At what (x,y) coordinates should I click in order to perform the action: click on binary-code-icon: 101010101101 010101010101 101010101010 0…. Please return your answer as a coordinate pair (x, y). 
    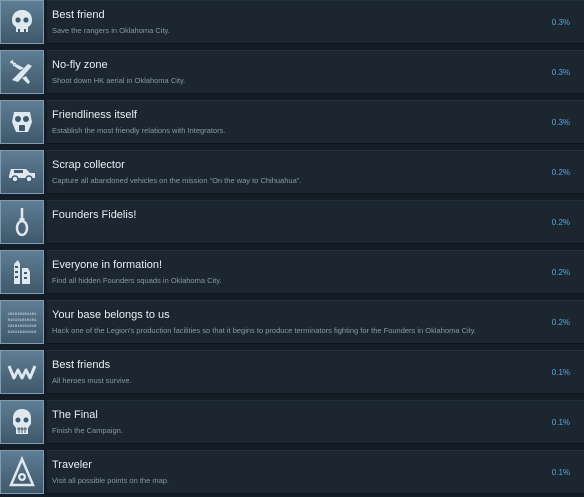
    Looking at the image, I should click on (22, 324).